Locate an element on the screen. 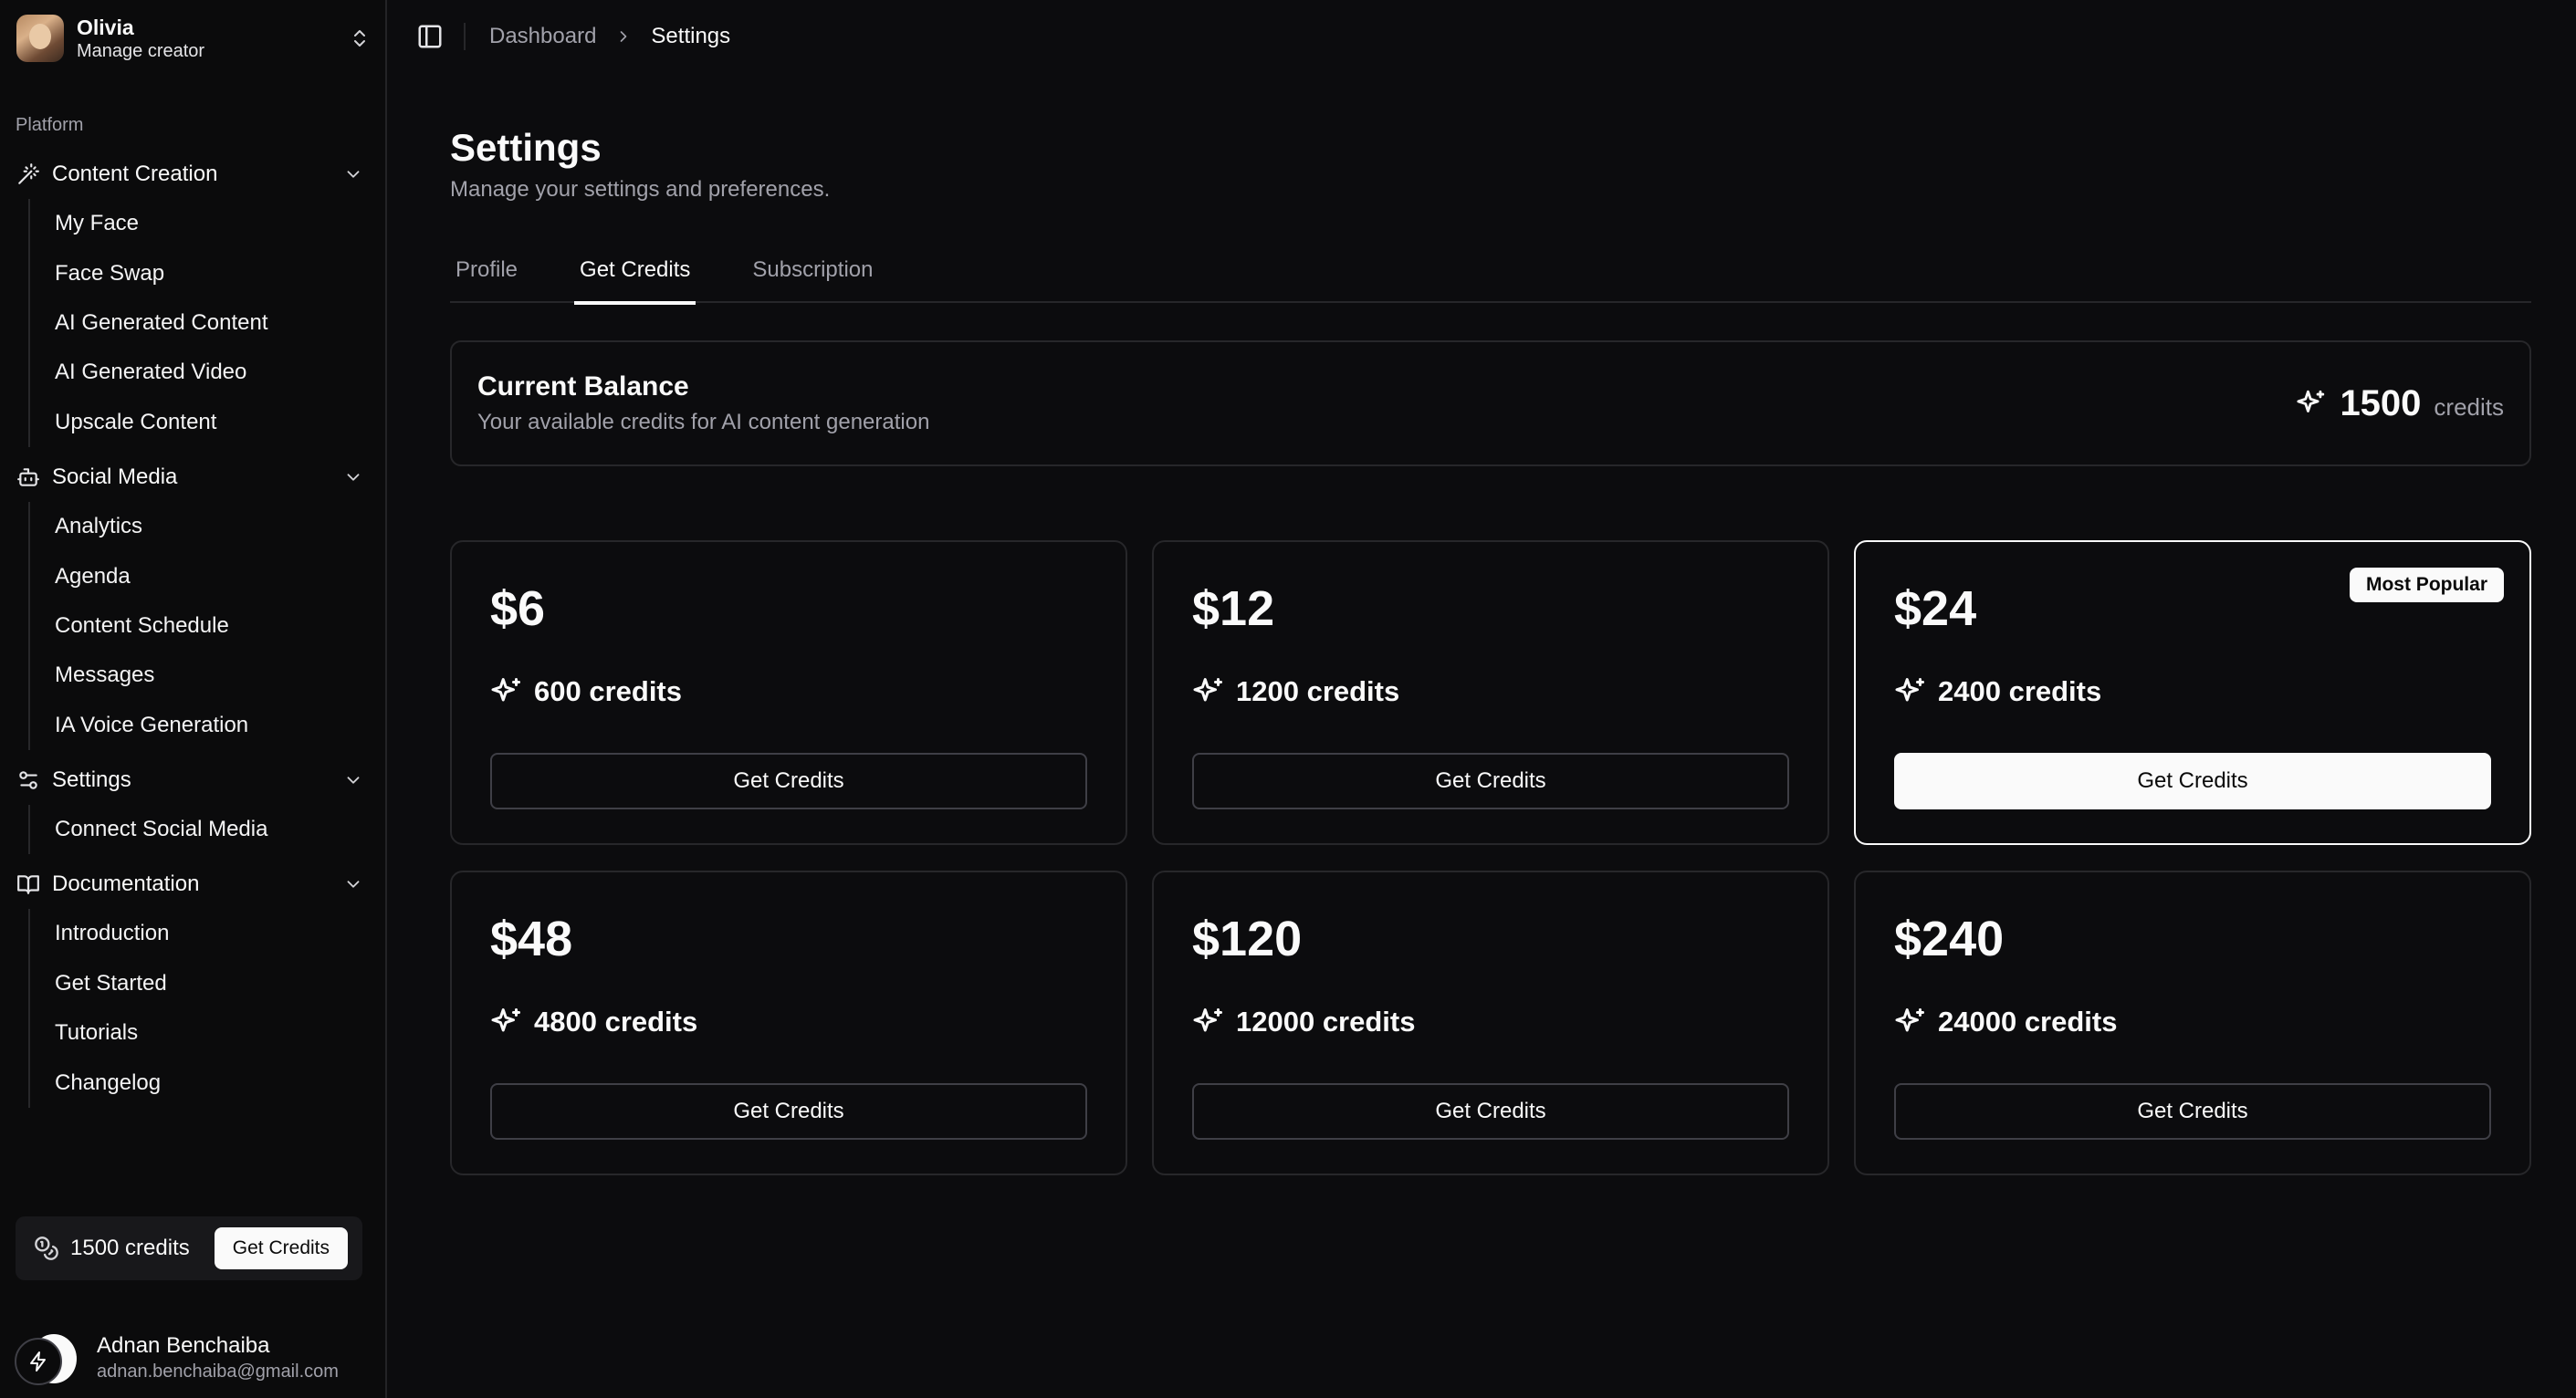 The image size is (2576, 1398). package-price: $240 is located at coordinates (1950, 939).